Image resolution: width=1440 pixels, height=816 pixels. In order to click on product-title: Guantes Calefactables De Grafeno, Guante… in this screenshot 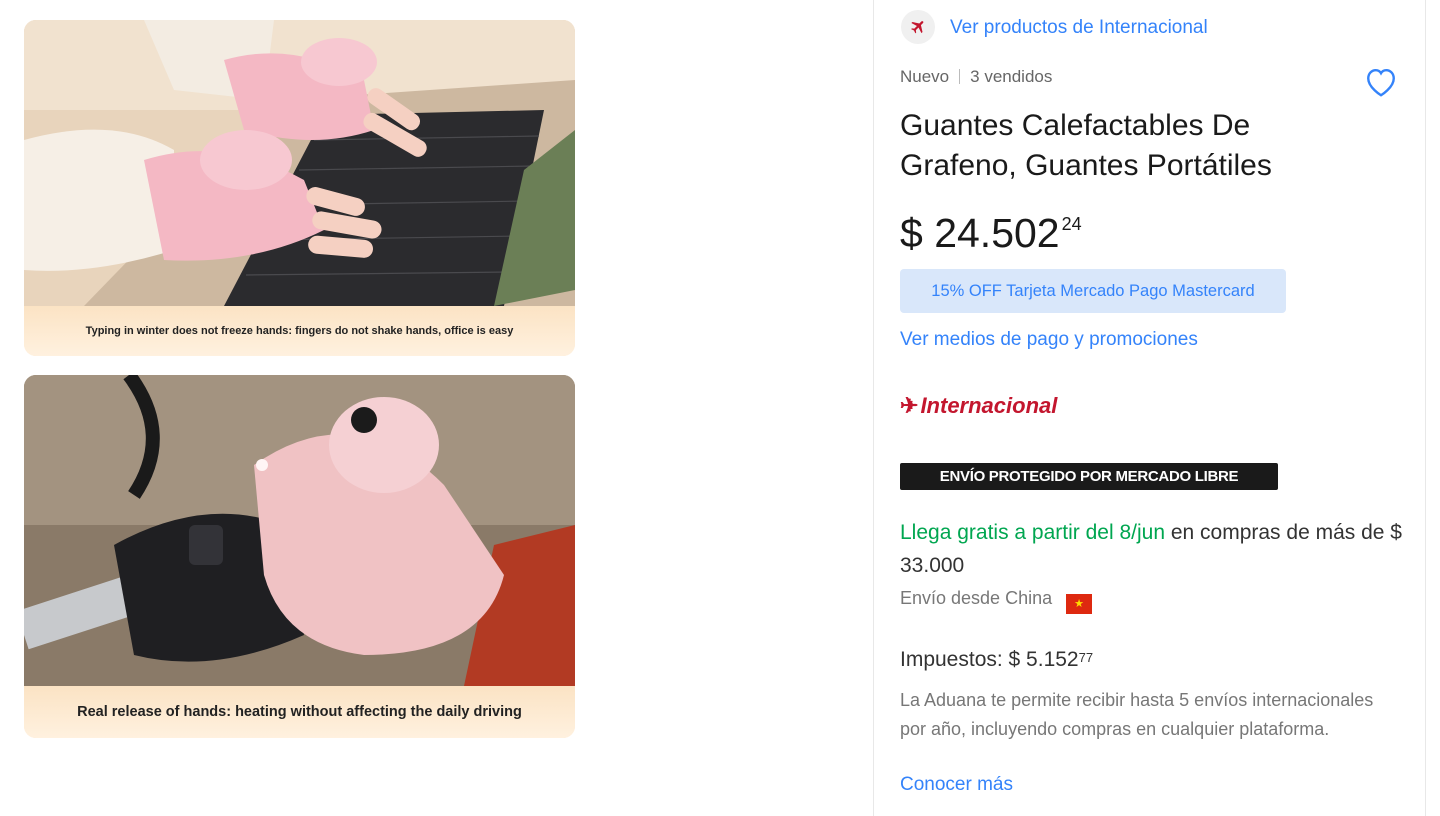, I will do `click(1086, 145)`.